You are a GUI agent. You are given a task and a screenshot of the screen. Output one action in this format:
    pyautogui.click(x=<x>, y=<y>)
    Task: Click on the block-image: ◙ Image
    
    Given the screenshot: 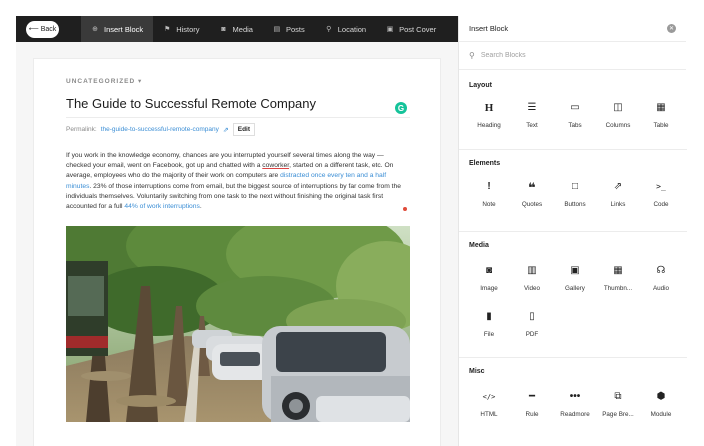 What is the action you would take?
    pyautogui.click(x=489, y=278)
    